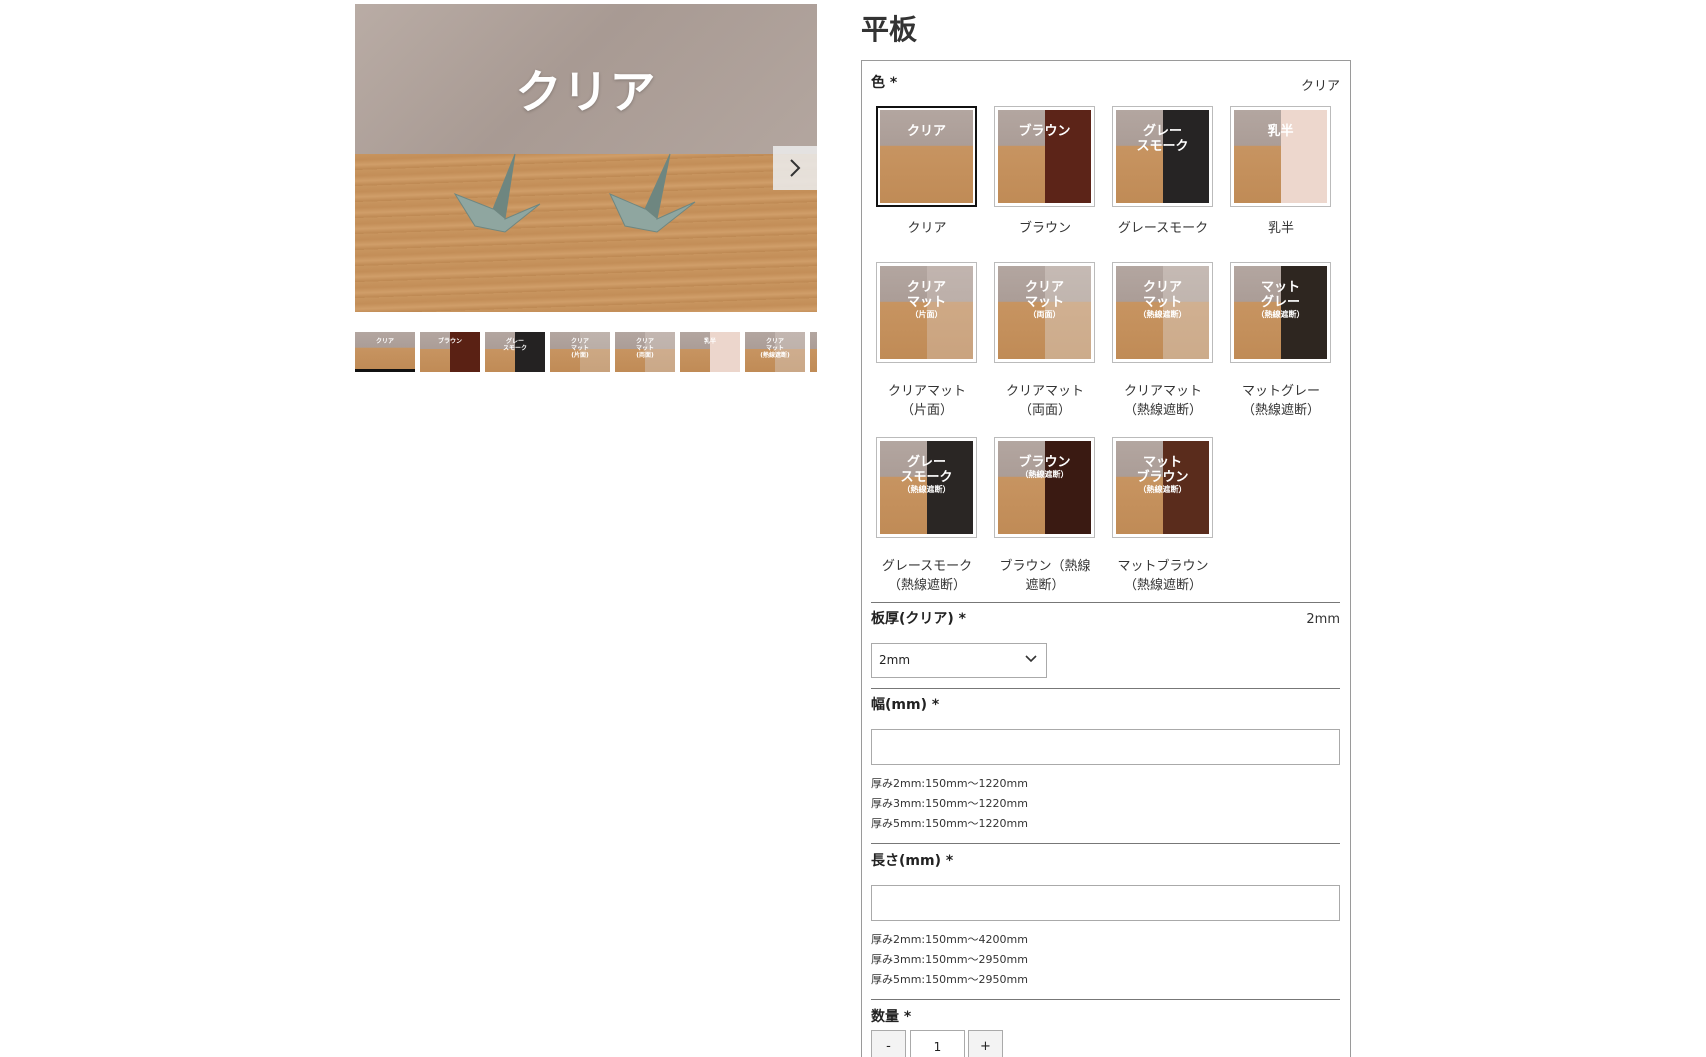  I want to click on page-title: 平板, so click(889, 29).